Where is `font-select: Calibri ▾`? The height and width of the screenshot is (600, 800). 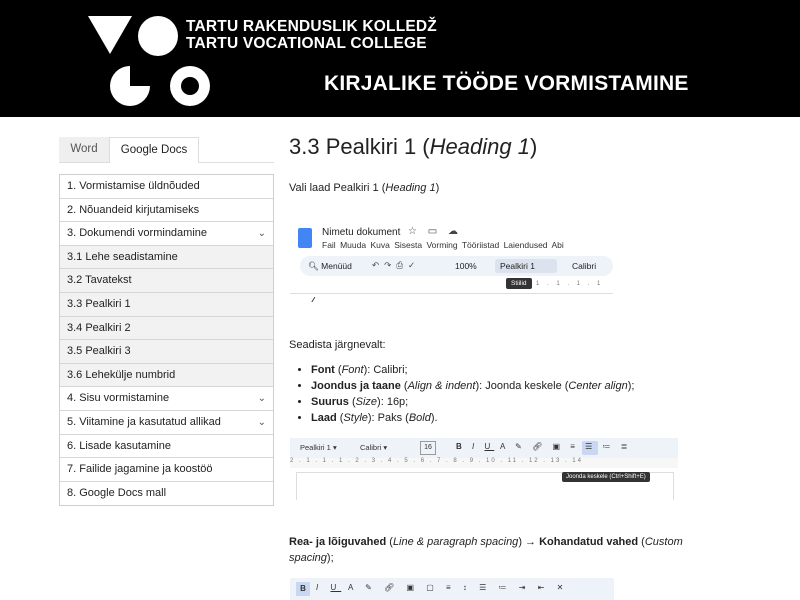 font-select: Calibri ▾ is located at coordinates (374, 447).